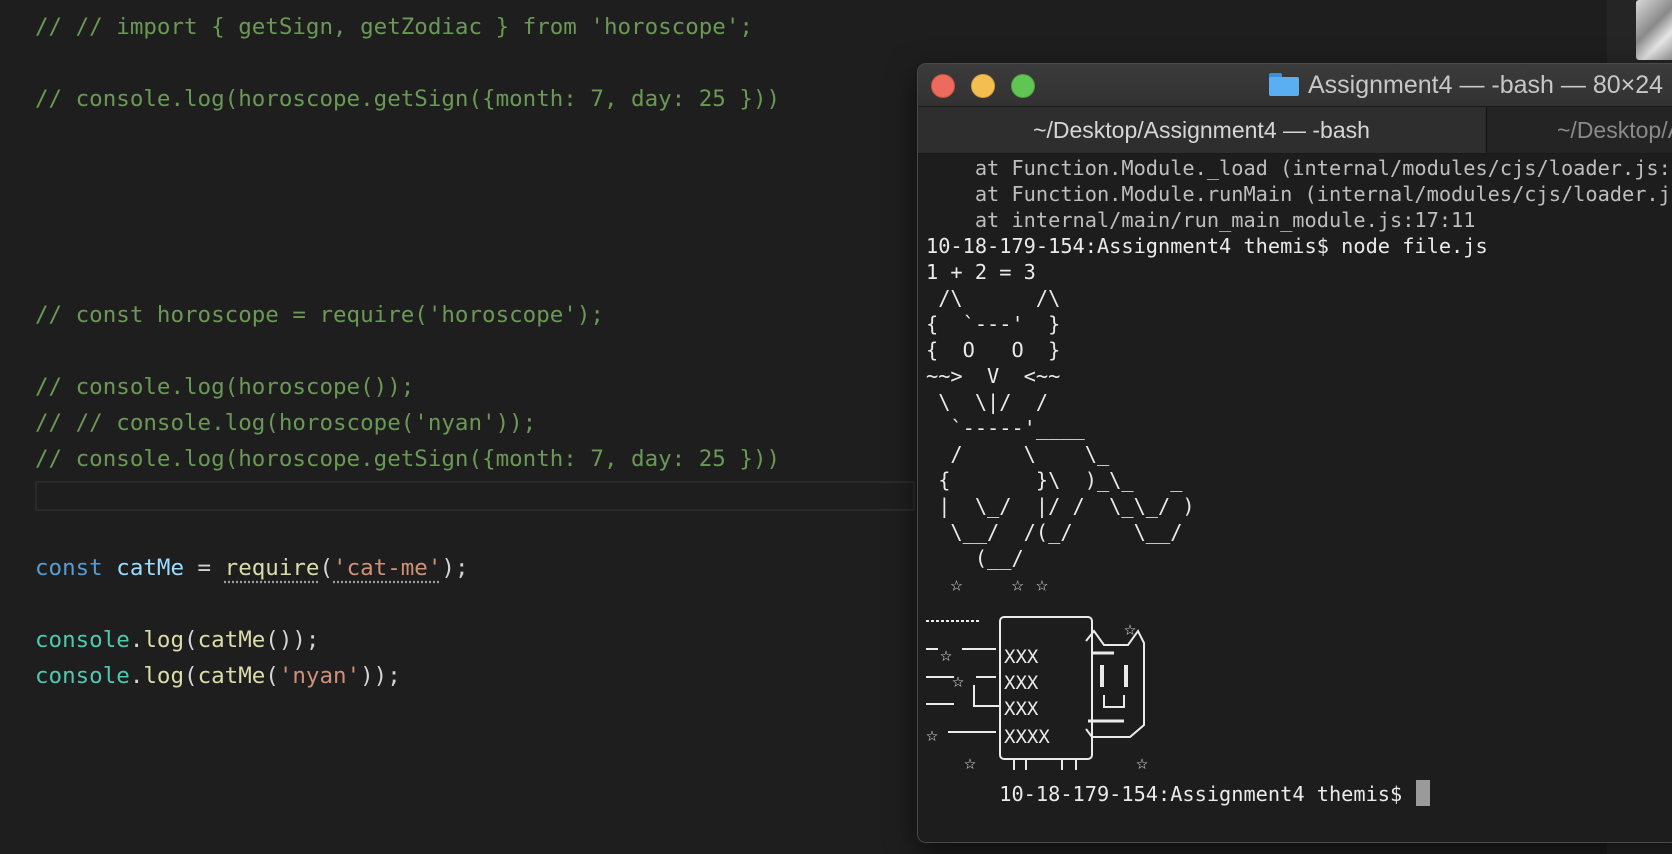 The width and height of the screenshot is (1672, 854). What do you see at coordinates (272, 568) in the screenshot?
I see `code-token: require` at bounding box center [272, 568].